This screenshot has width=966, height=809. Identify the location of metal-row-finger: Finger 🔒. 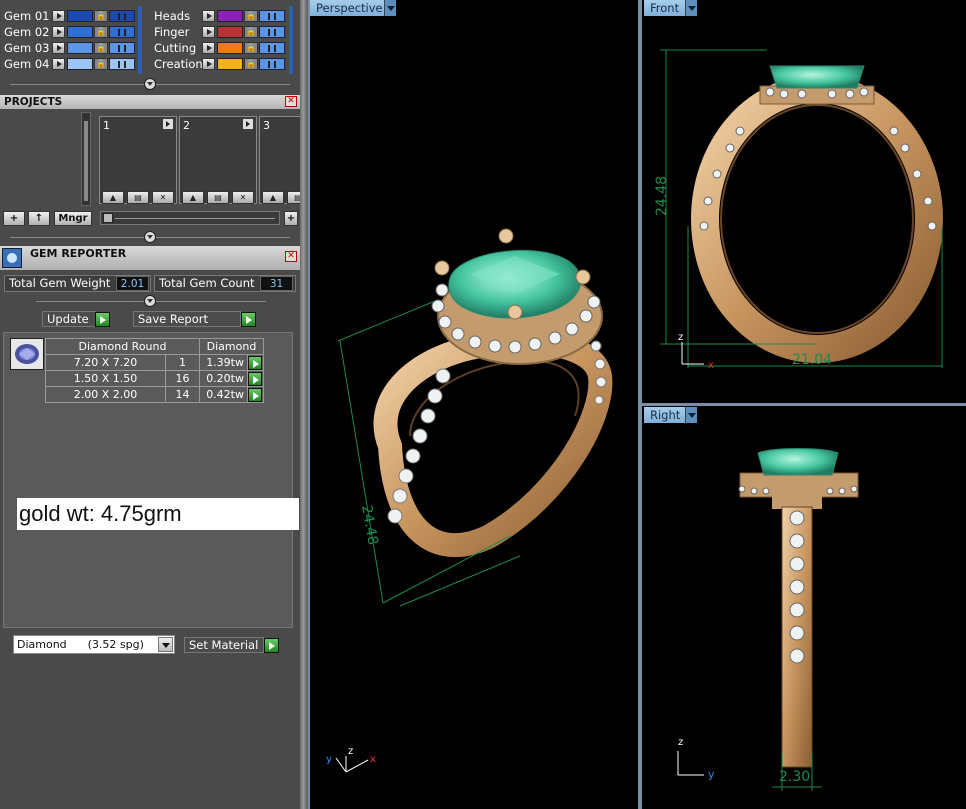
(217, 31).